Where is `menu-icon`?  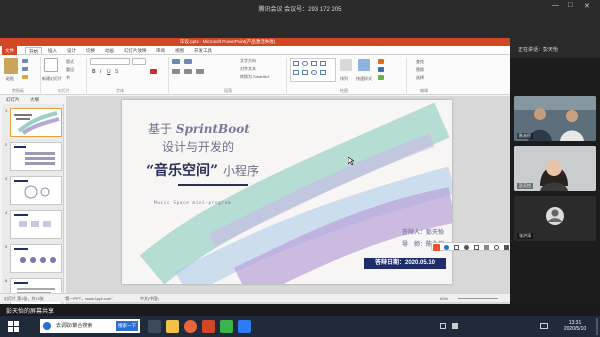
menu-icon is located at coordinates (506, 247).